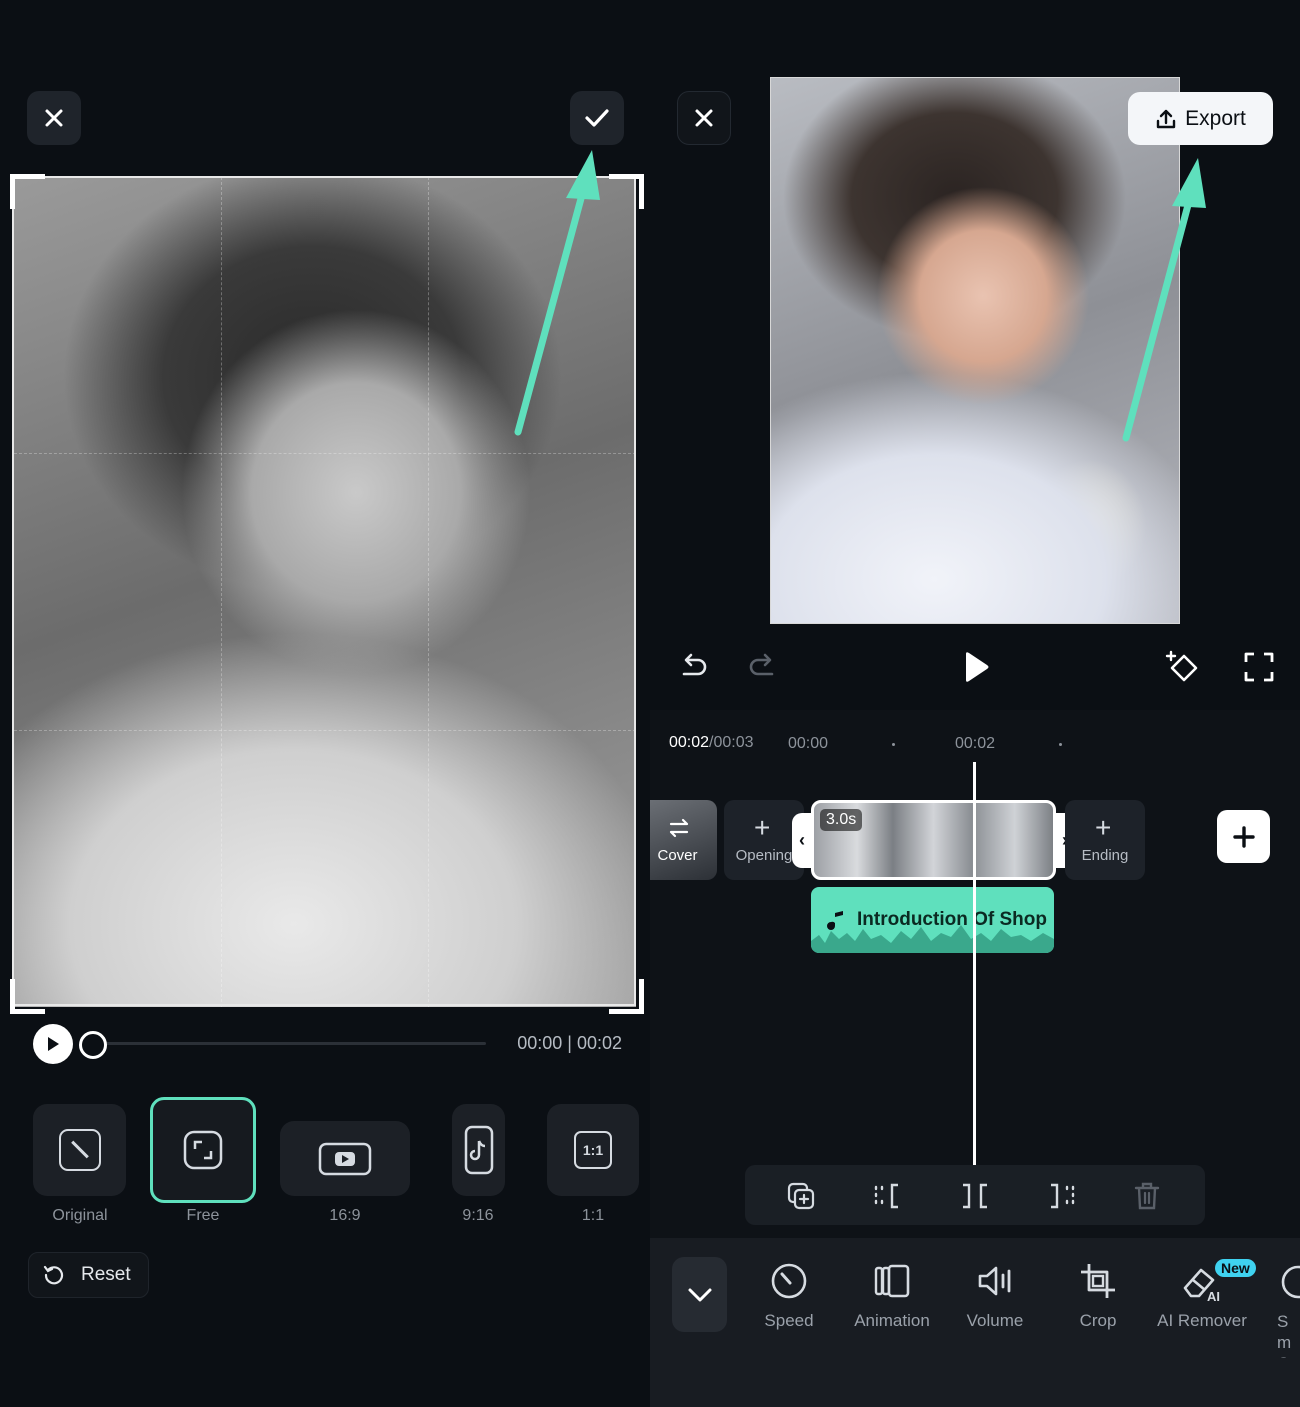 The image size is (1300, 1407). Describe the element at coordinates (679, 828) in the screenshot. I see `swap-icon` at that location.